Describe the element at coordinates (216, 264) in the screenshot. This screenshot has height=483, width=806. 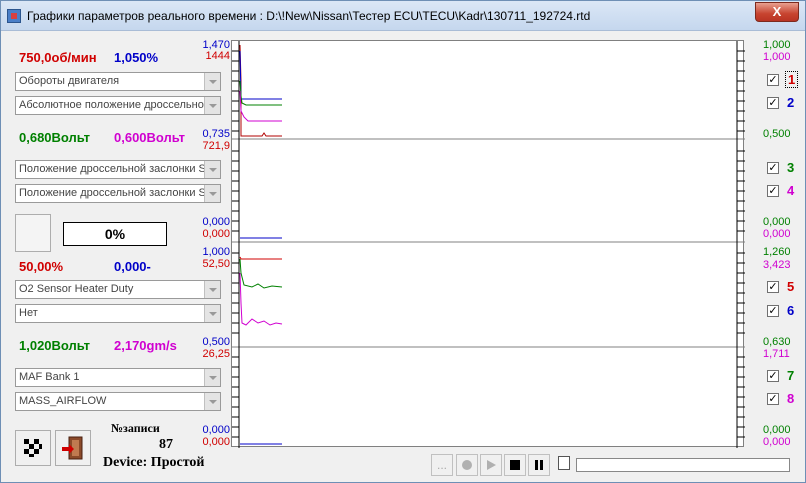
I see `p3-left-top-red: 52,50` at that location.